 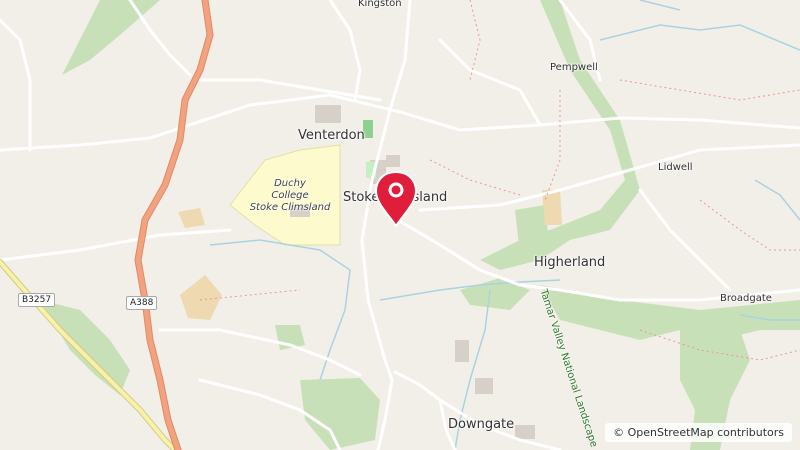 I want to click on place-label-pempwell: Pempwell, so click(x=574, y=67).